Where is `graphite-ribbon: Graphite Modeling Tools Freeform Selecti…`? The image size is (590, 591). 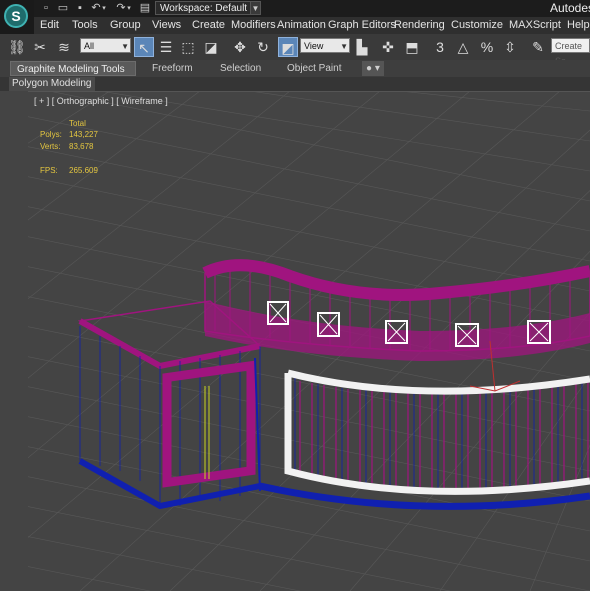 graphite-ribbon: Graphite Modeling Tools Freeform Selecti… is located at coordinates (295, 68).